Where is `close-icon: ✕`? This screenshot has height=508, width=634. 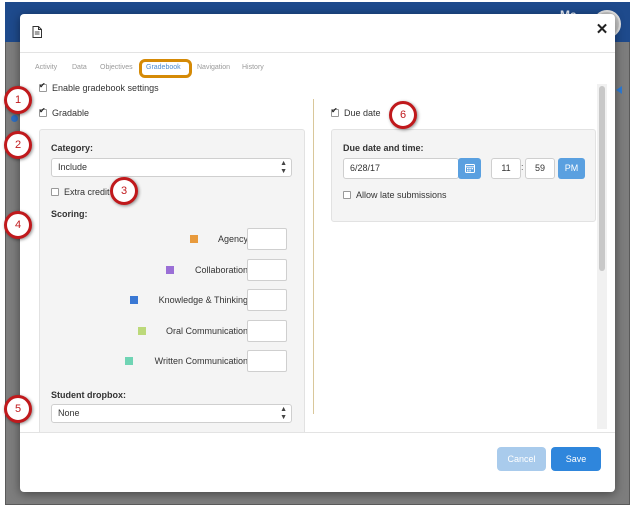
close-icon: ✕ is located at coordinates (602, 29).